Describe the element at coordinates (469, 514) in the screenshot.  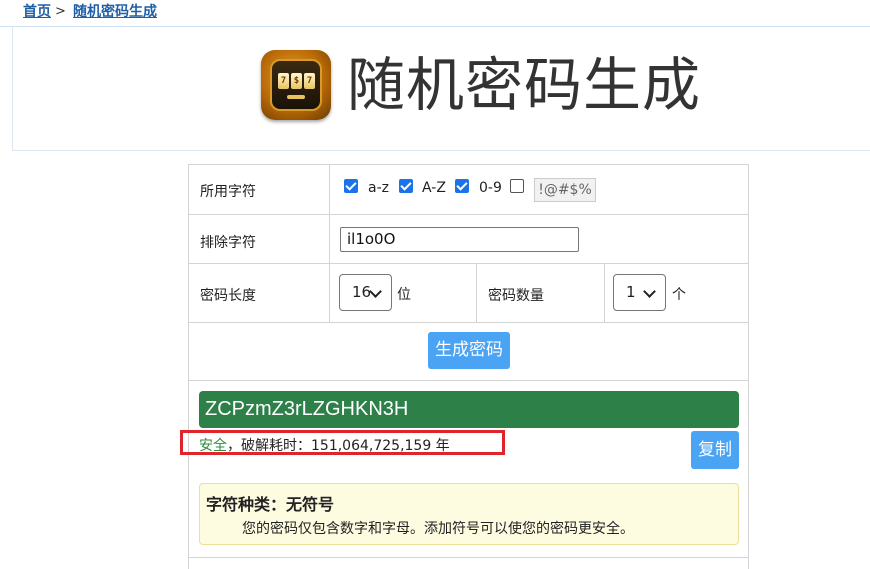
I see `tip-box: 字符种类：无符号 您的密码仅包含数字和字母。添加符号可以使您的密码更安全。` at that location.